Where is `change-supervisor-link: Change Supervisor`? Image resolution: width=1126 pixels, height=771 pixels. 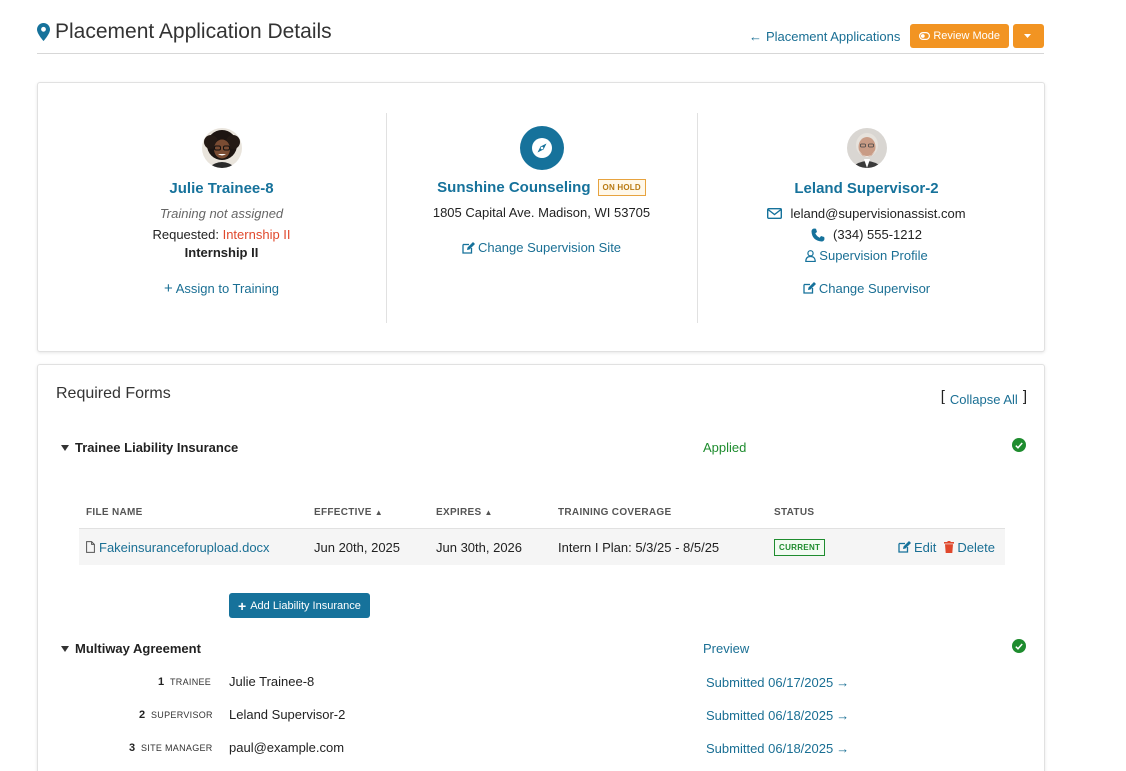 change-supervisor-link: Change Supervisor is located at coordinates (866, 288).